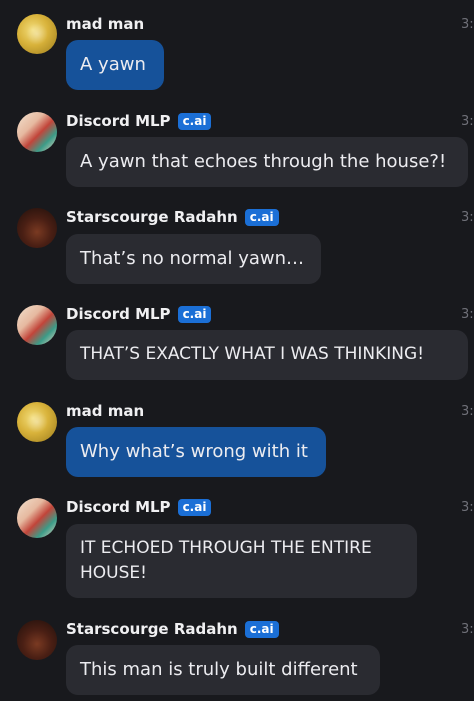 This screenshot has width=474, height=701. Describe the element at coordinates (241, 561) in the screenshot. I see `message-bubble: IT ECHOED THROUGH THE ENTIRE HOUSE!` at that location.